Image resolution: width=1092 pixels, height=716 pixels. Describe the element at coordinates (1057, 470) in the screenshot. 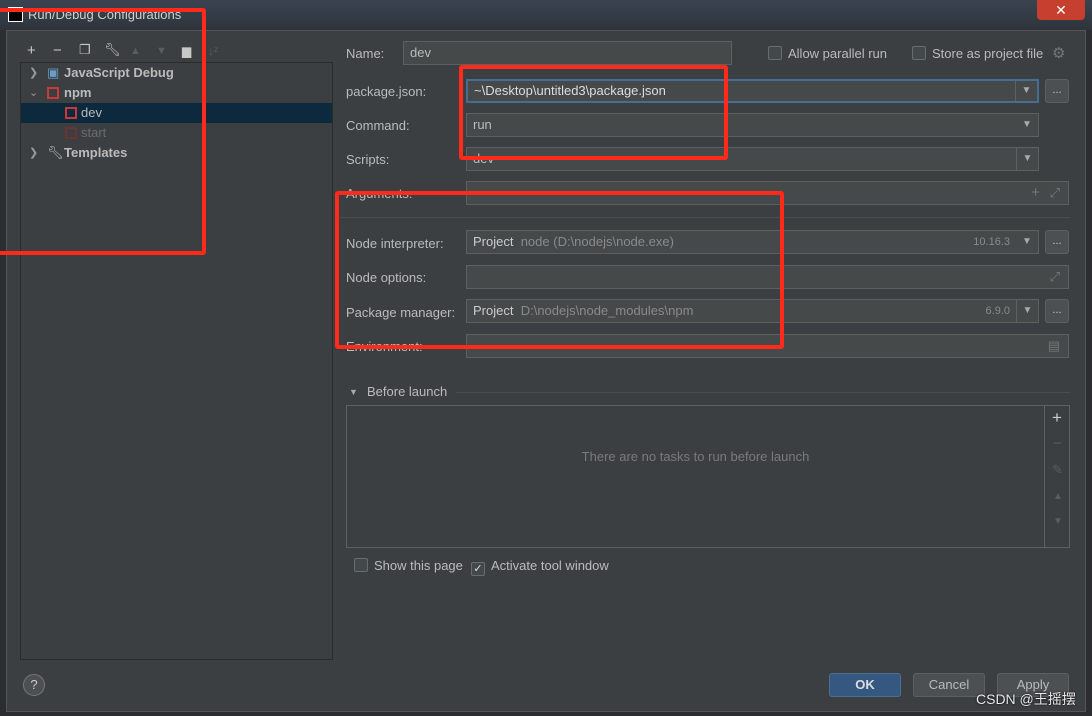

I see `edit-icon: ✎` at that location.